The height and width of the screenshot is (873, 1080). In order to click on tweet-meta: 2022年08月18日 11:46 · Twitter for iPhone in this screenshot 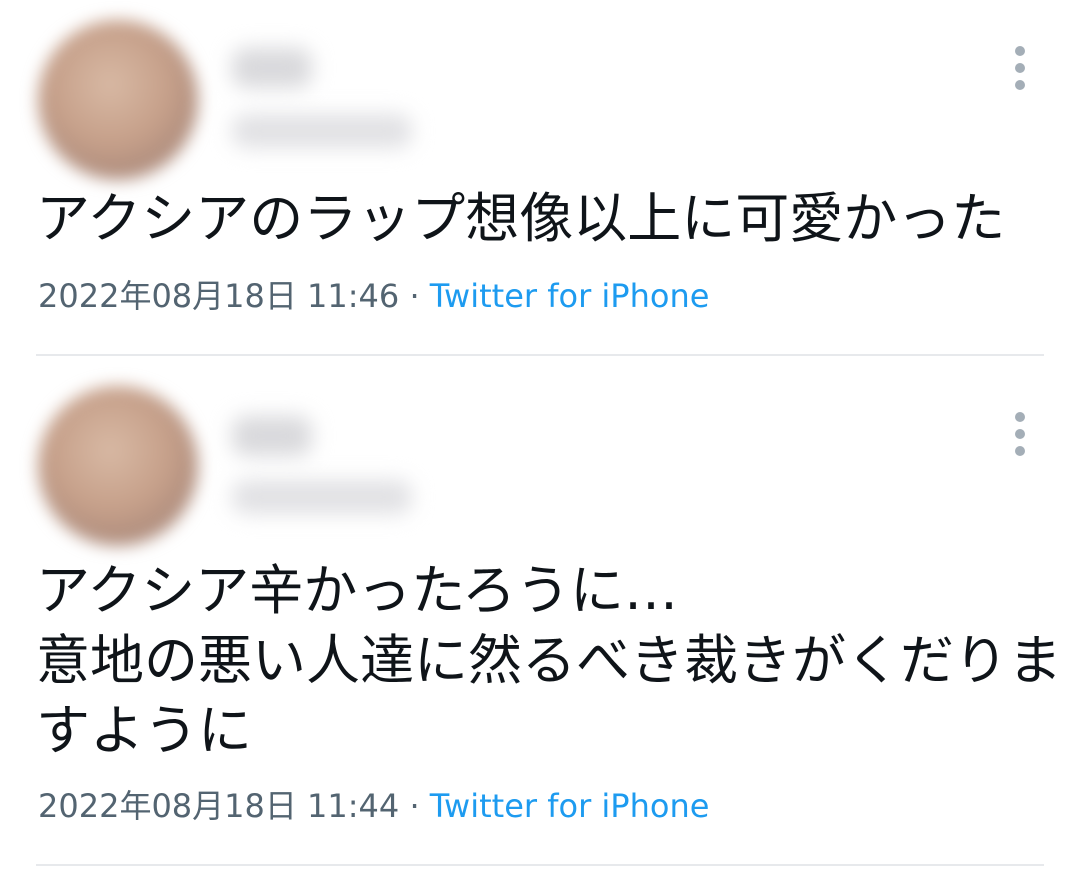, I will do `click(373, 296)`.